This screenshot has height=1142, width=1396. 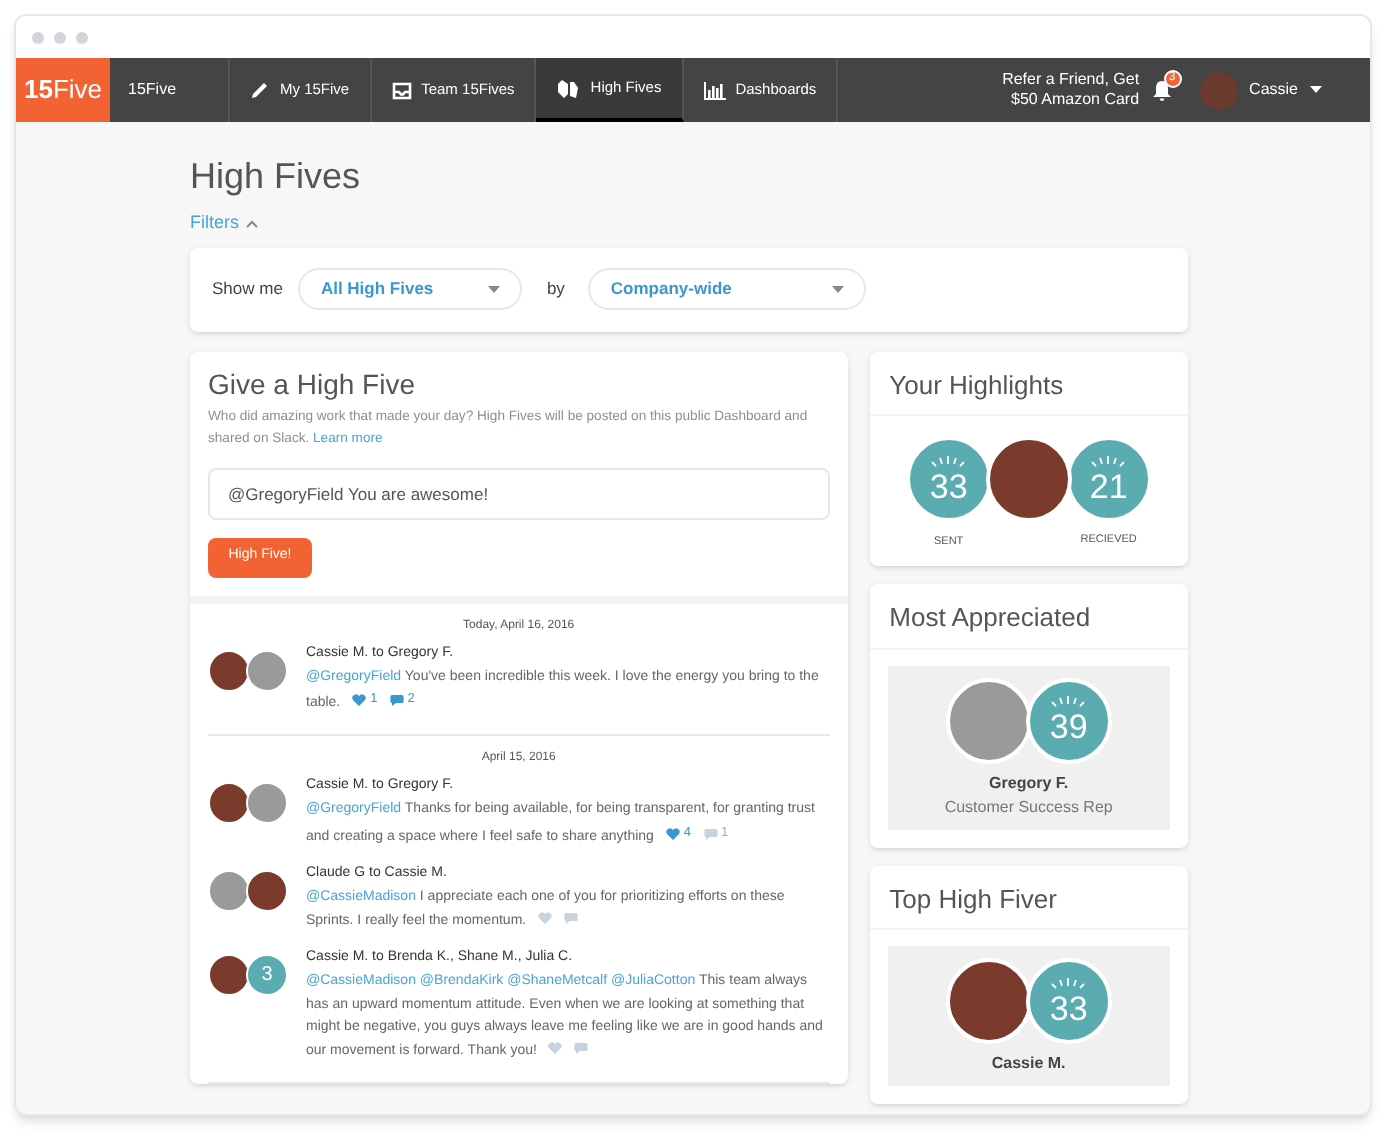 What do you see at coordinates (1273, 90) in the screenshot?
I see `user-name: Cassie` at bounding box center [1273, 90].